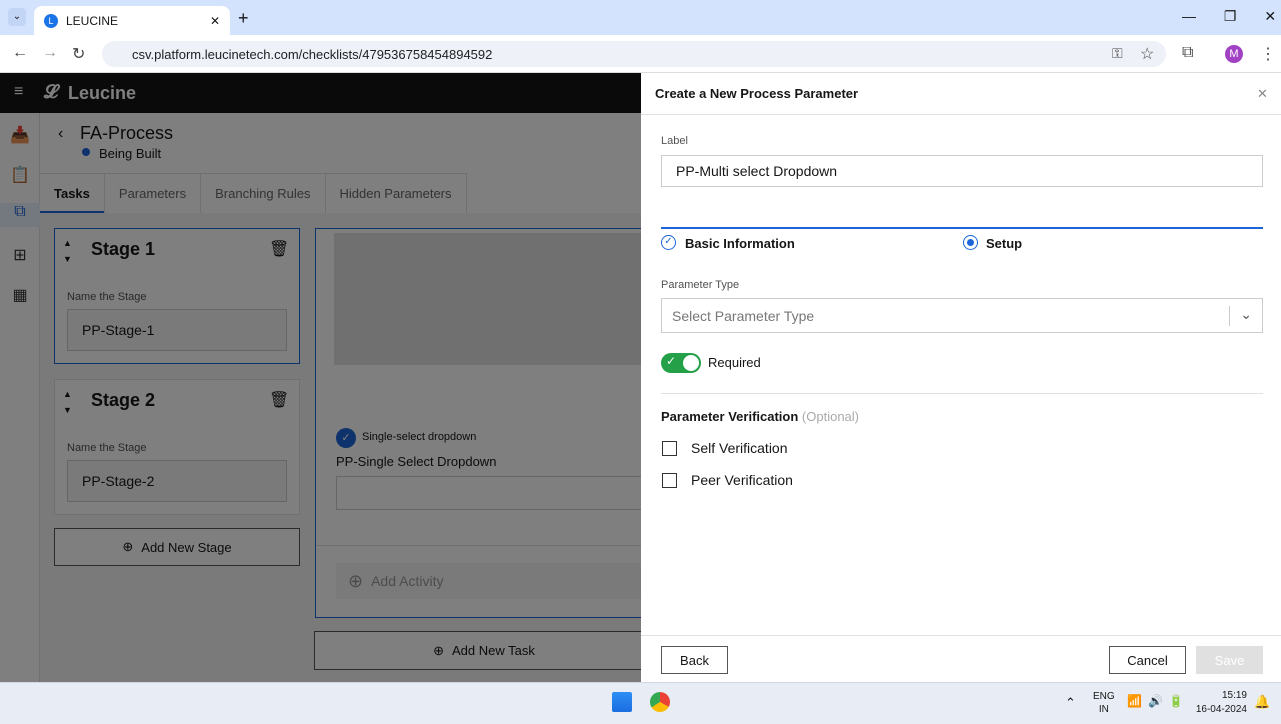 The width and height of the screenshot is (1281, 724). I want to click on region-code: IN, so click(1103, 709).